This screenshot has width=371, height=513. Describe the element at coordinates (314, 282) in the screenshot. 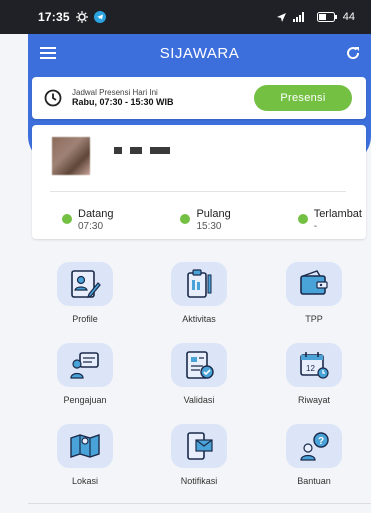

I see `wallet-icon` at that location.